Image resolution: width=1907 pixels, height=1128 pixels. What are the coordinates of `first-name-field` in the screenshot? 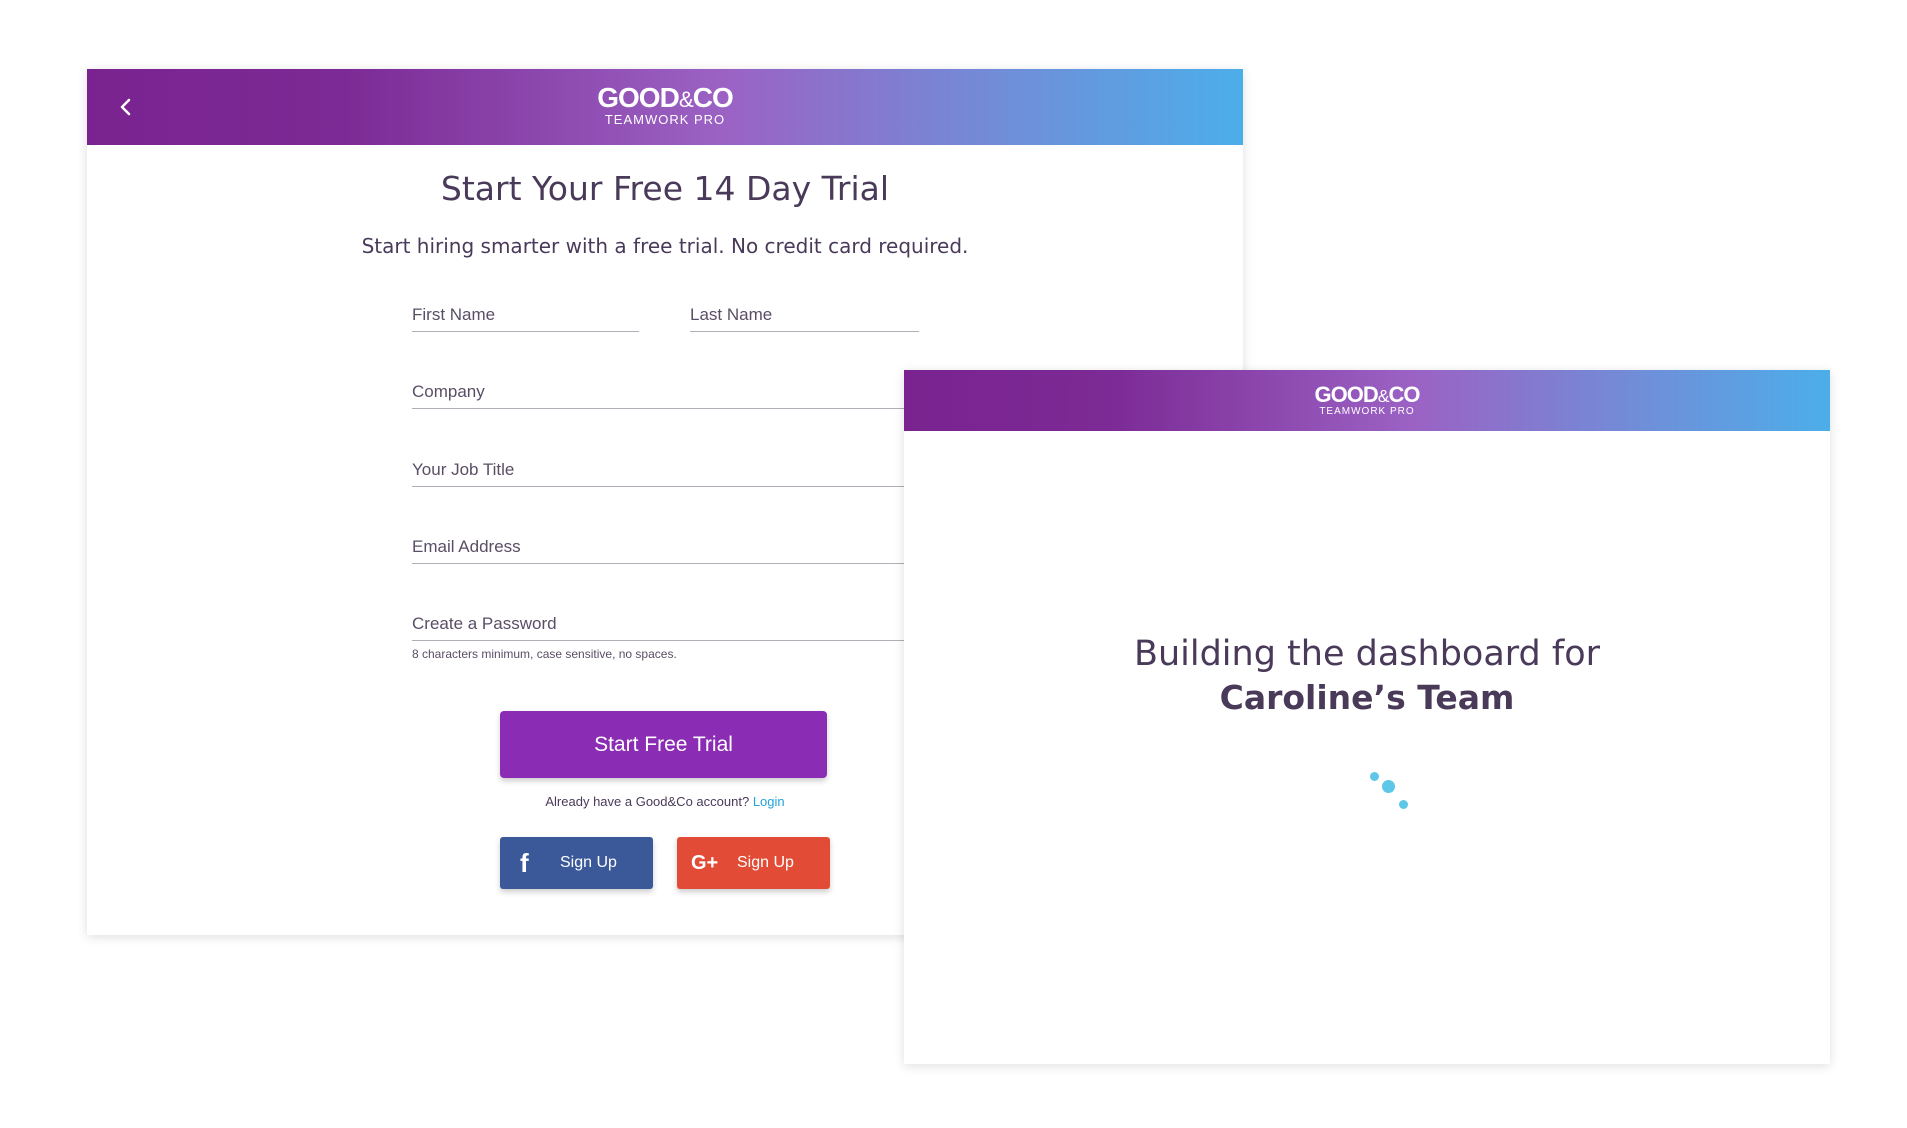 It's located at (525, 318).